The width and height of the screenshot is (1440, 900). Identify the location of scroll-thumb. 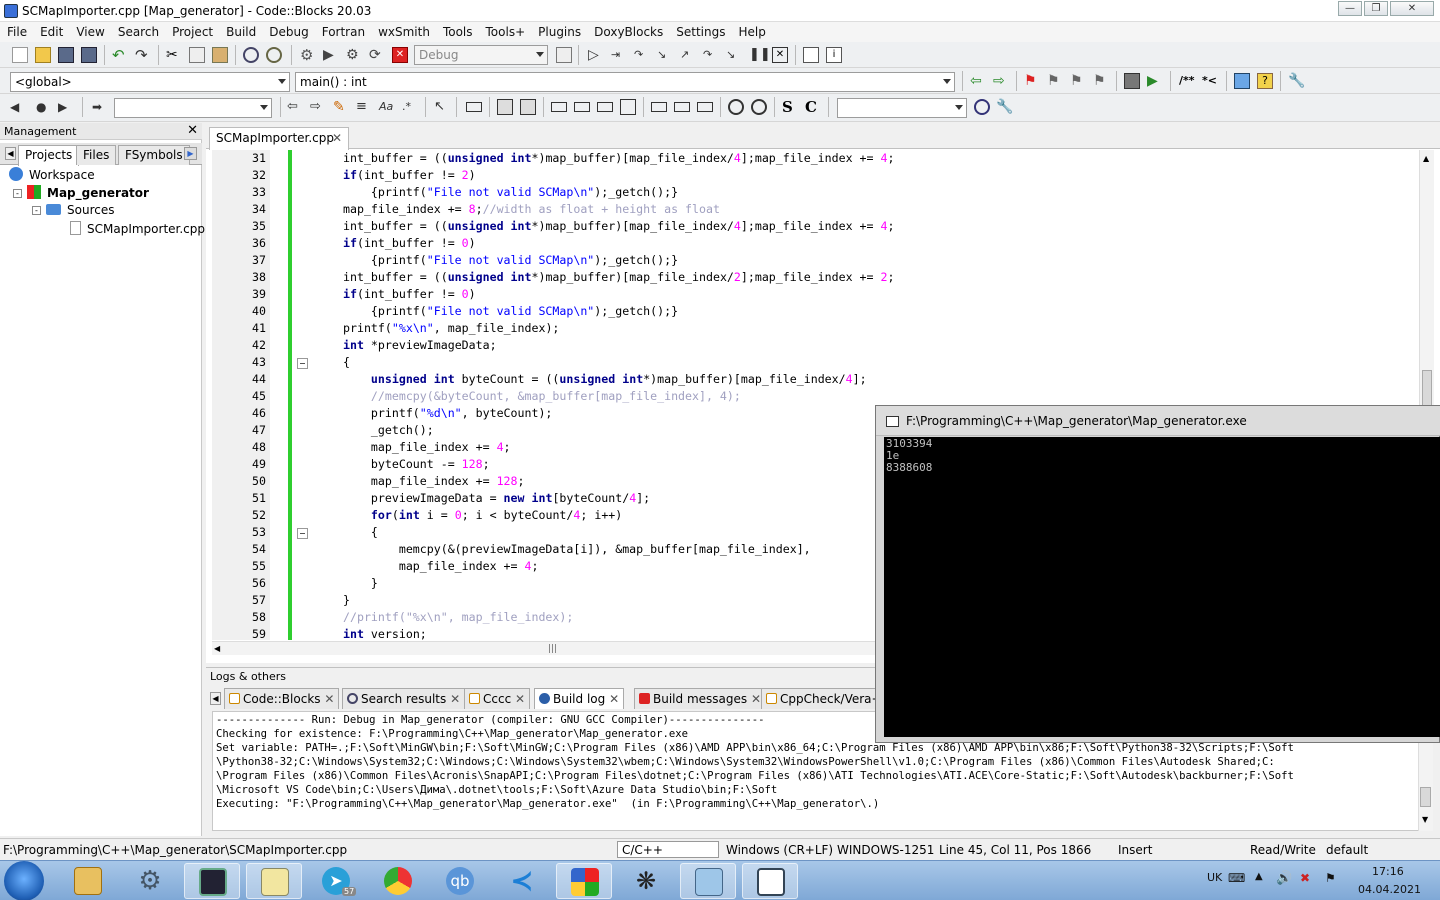
(1427, 390).